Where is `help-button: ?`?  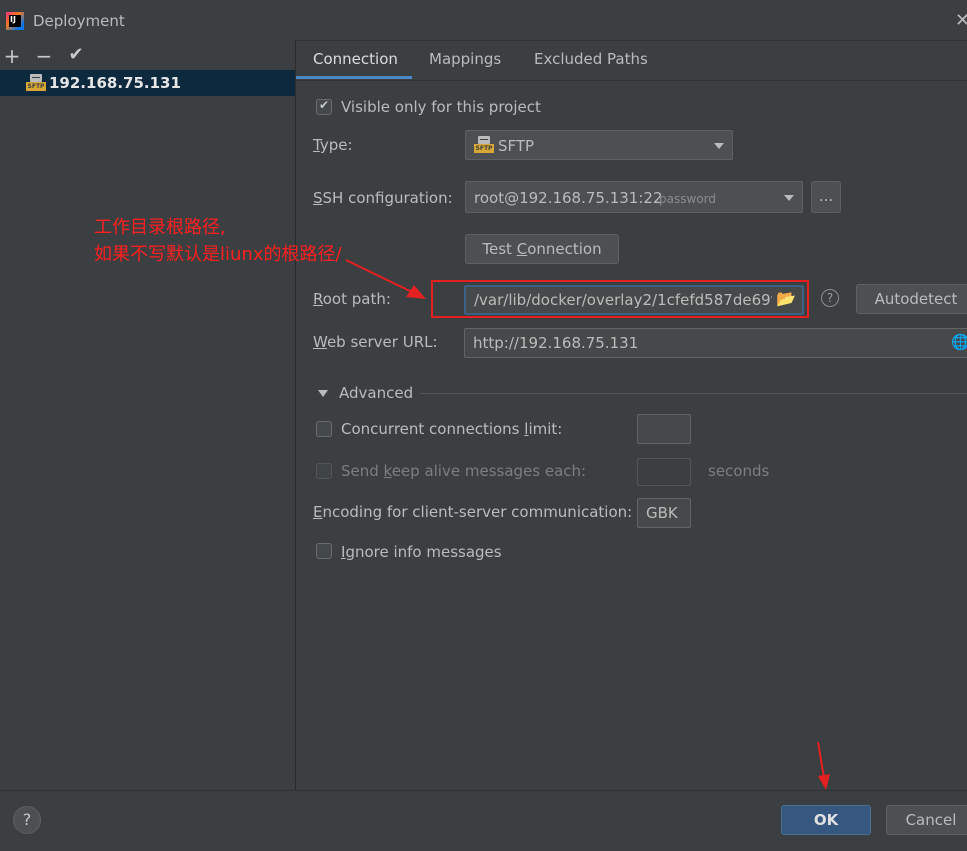
help-button: ? is located at coordinates (27, 820).